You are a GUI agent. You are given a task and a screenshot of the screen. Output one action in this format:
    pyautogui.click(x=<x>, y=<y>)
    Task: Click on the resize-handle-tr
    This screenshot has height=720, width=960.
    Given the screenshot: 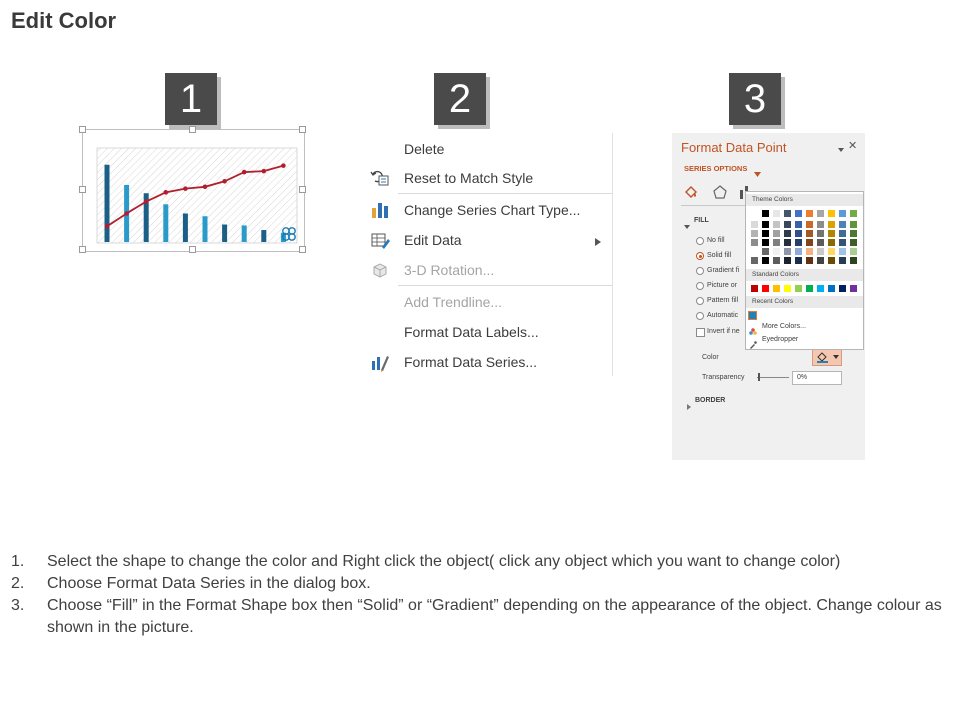 What is the action you would take?
    pyautogui.click(x=302, y=129)
    